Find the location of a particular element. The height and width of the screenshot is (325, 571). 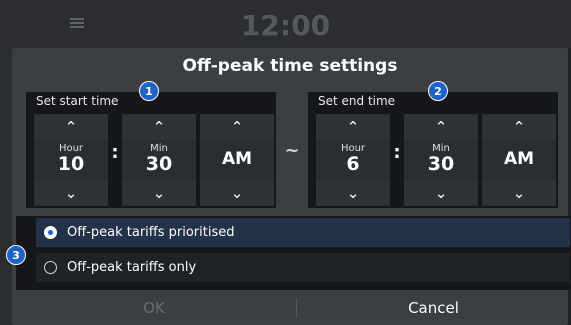

start-ampm-column: ⌃ AM ⌄ is located at coordinates (237, 160).